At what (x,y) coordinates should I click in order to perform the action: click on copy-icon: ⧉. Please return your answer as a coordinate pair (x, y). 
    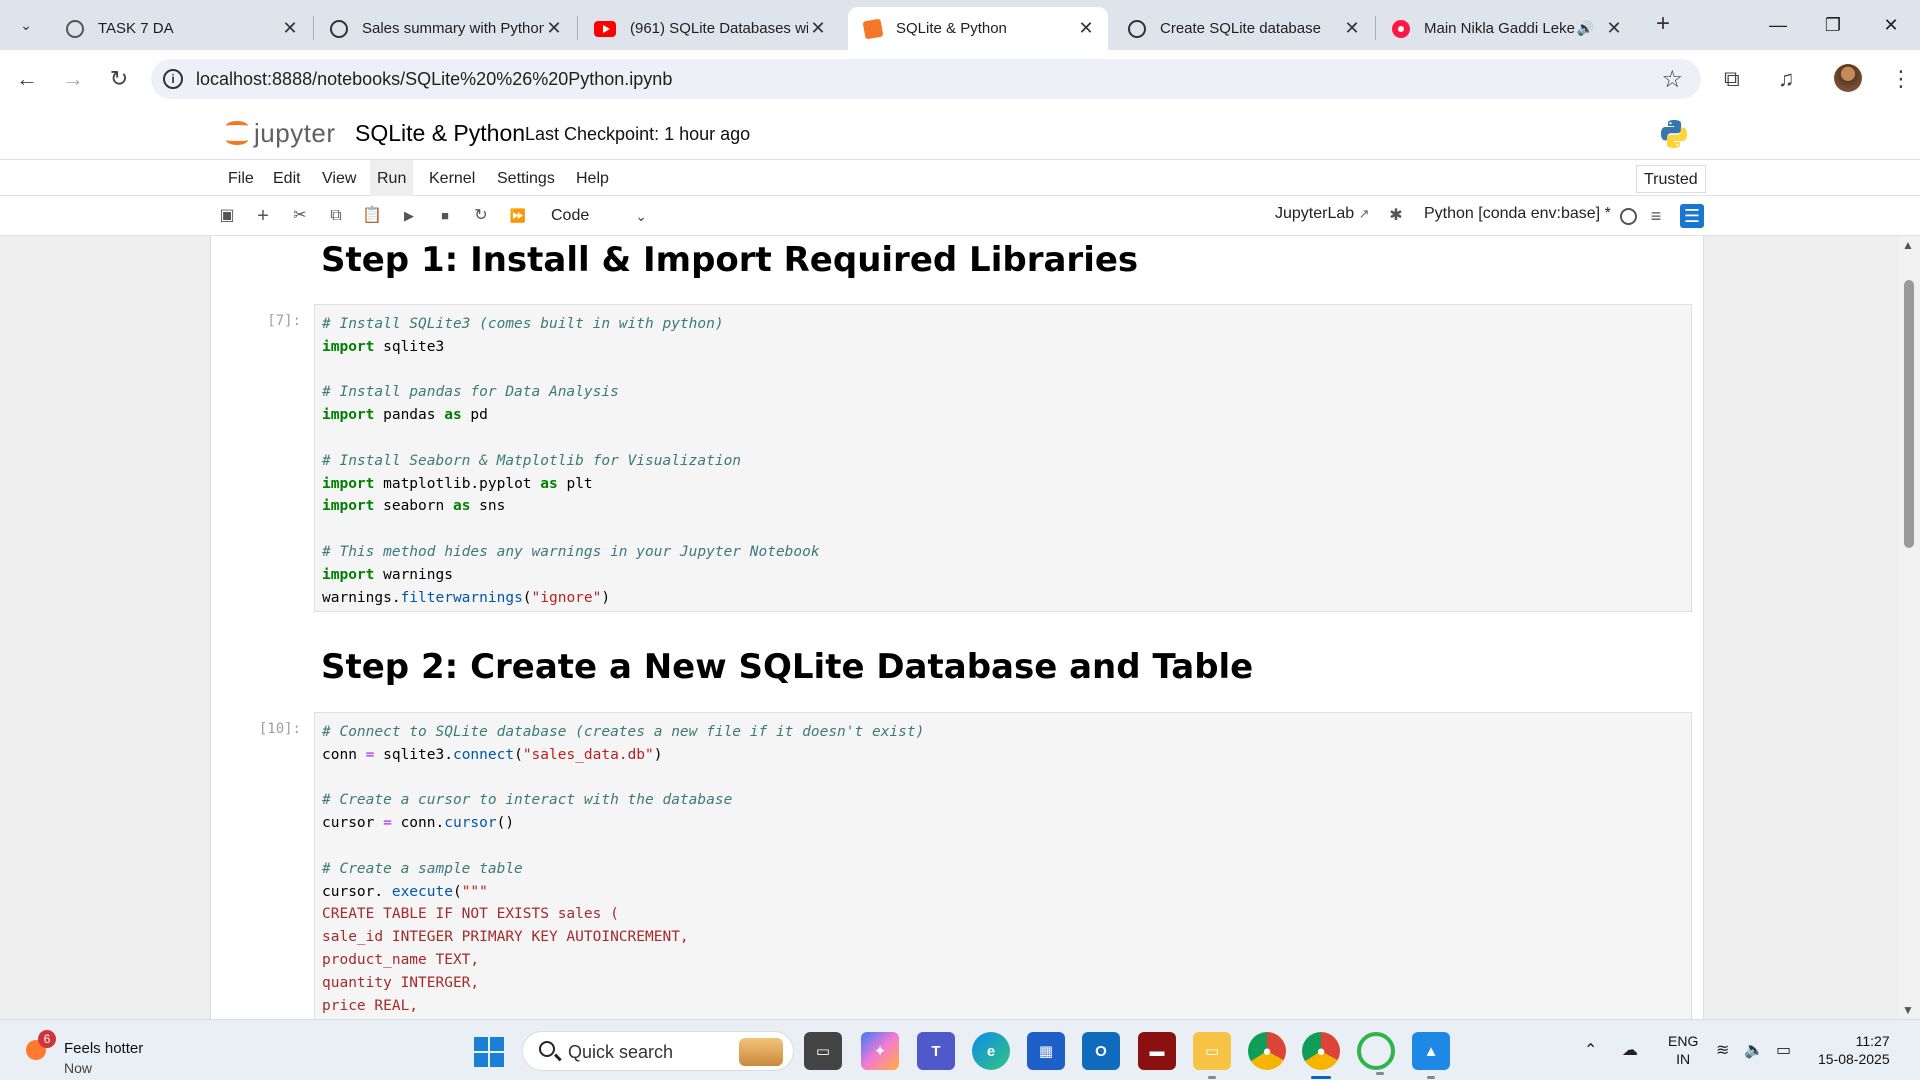
    Looking at the image, I should click on (336, 216).